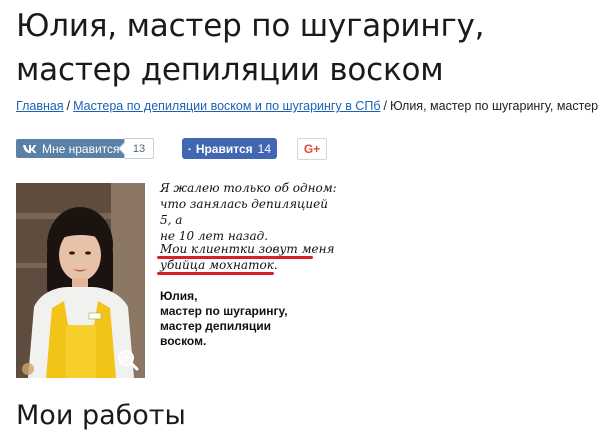  I want to click on vk-like-button: Мне нравится, so click(72, 148).